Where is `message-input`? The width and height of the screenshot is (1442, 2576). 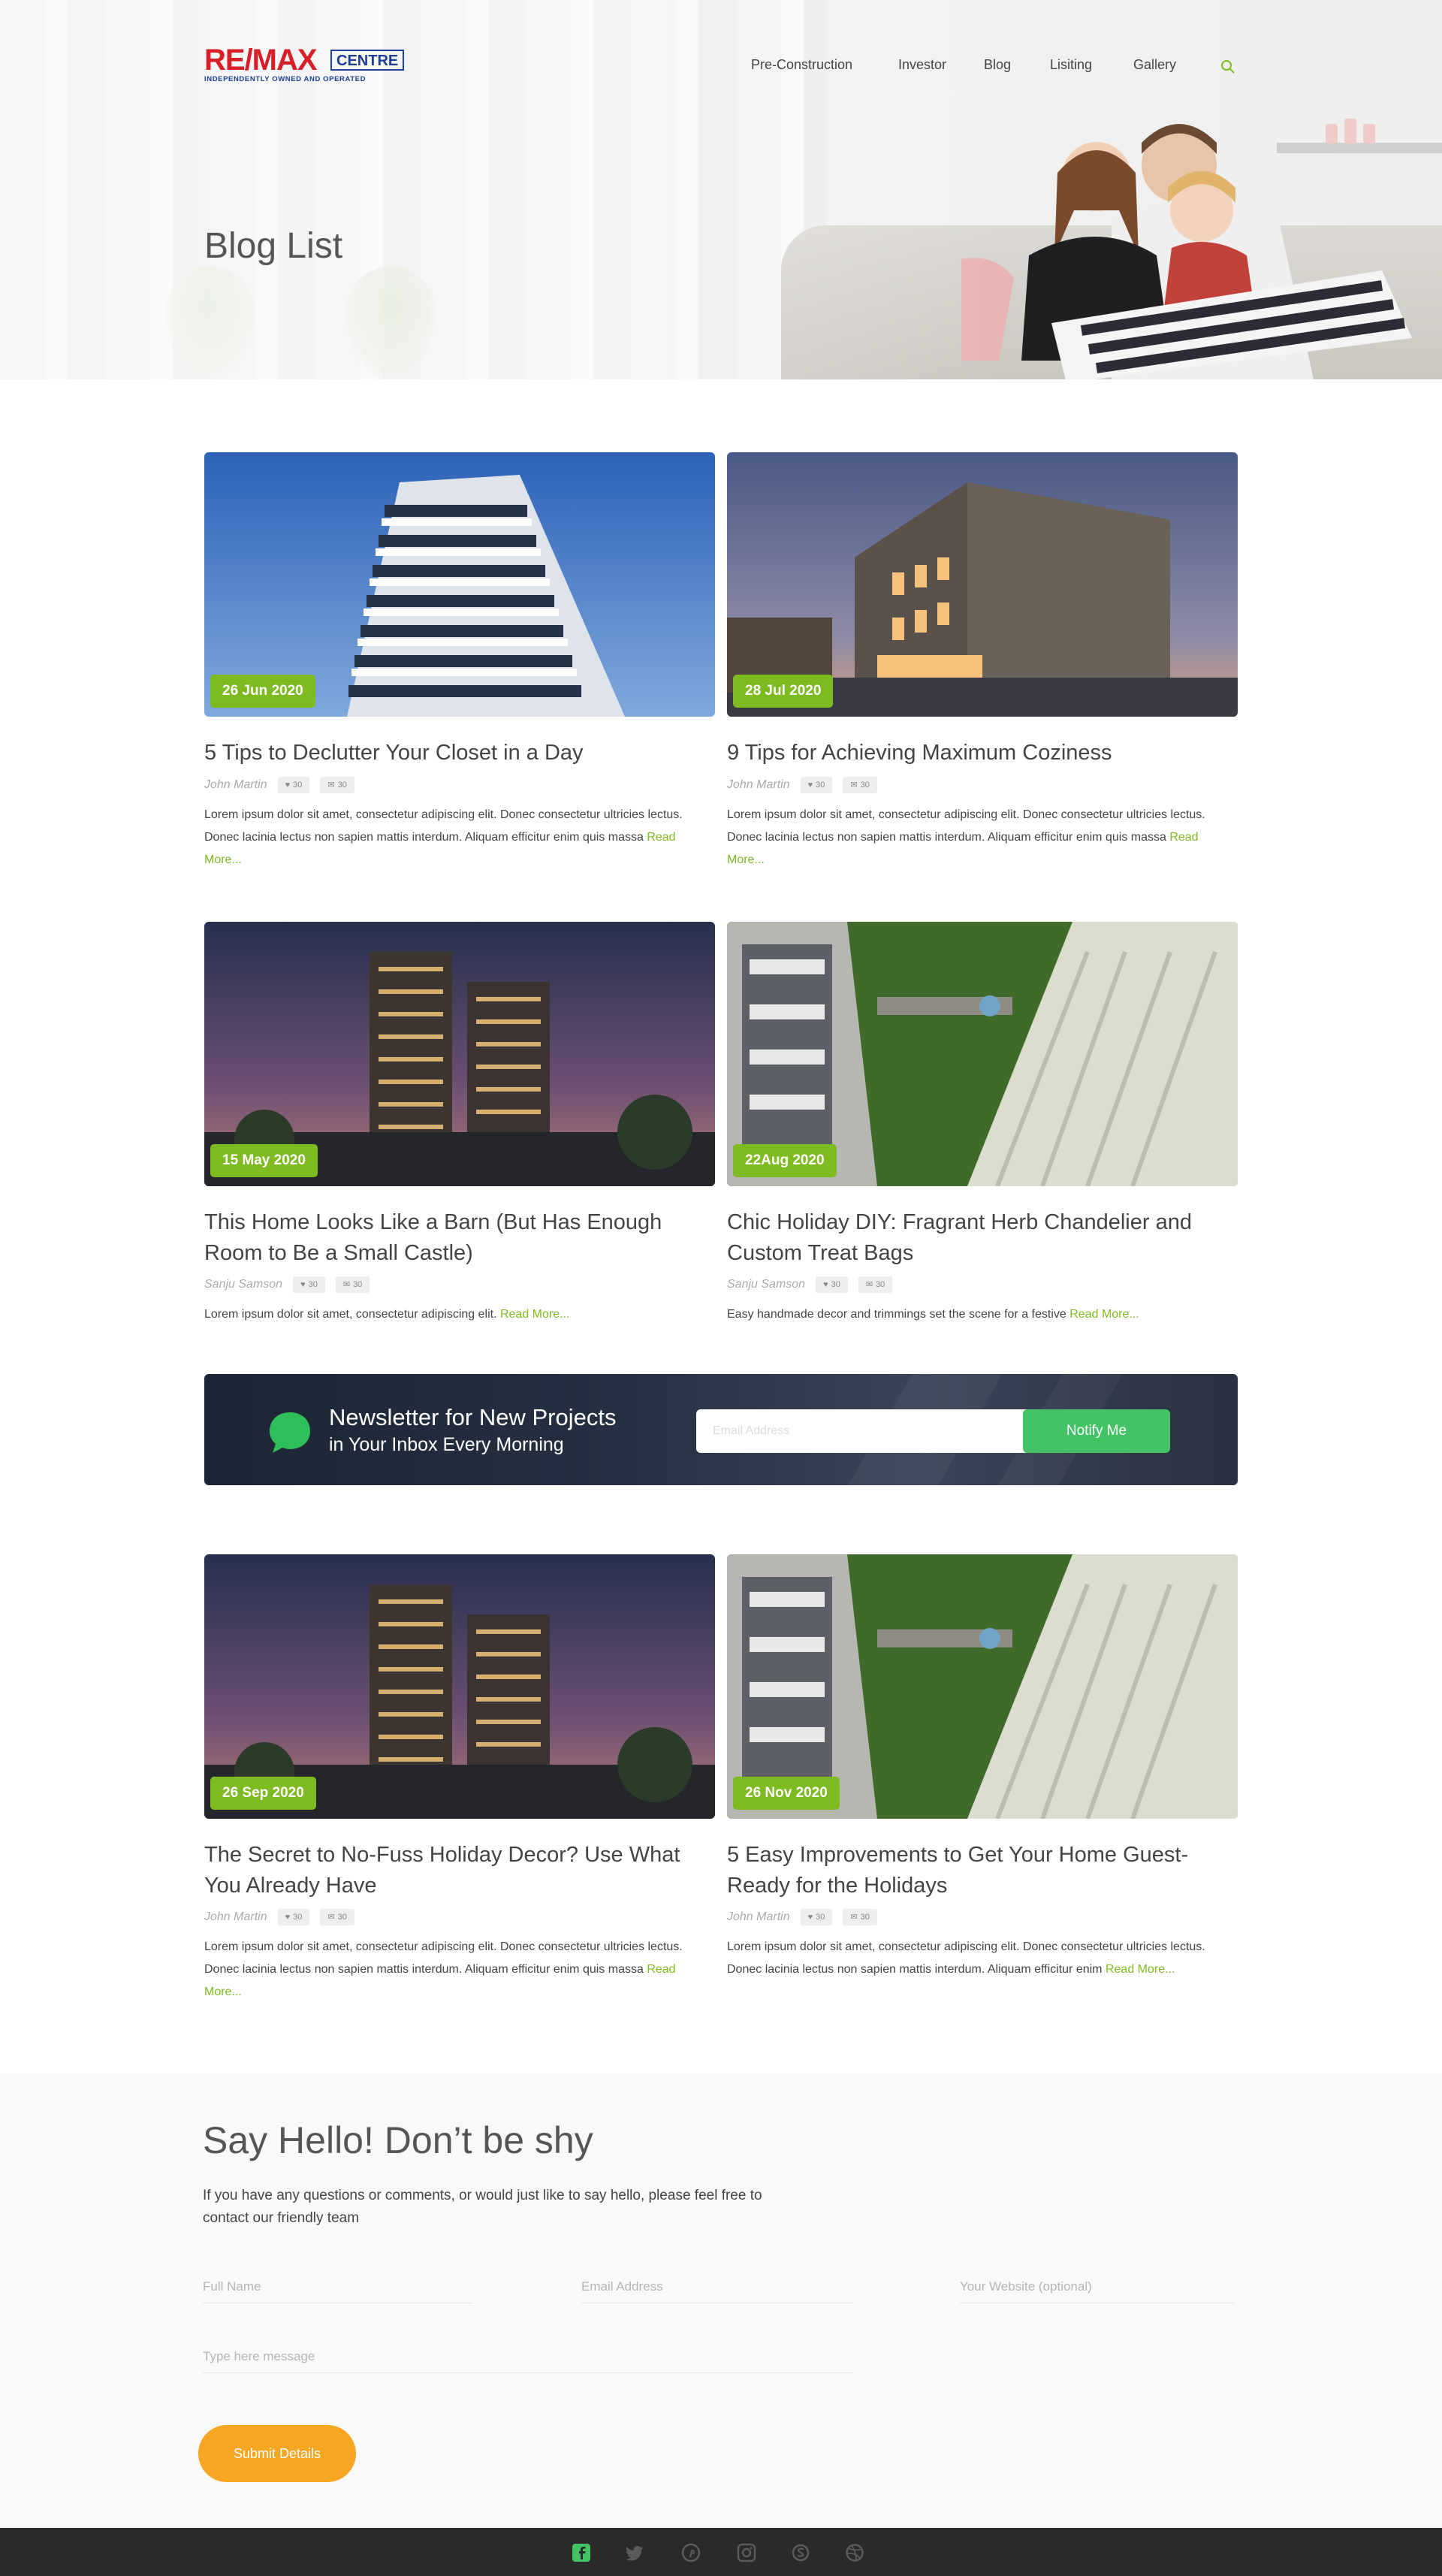 message-input is located at coordinates (528, 2356).